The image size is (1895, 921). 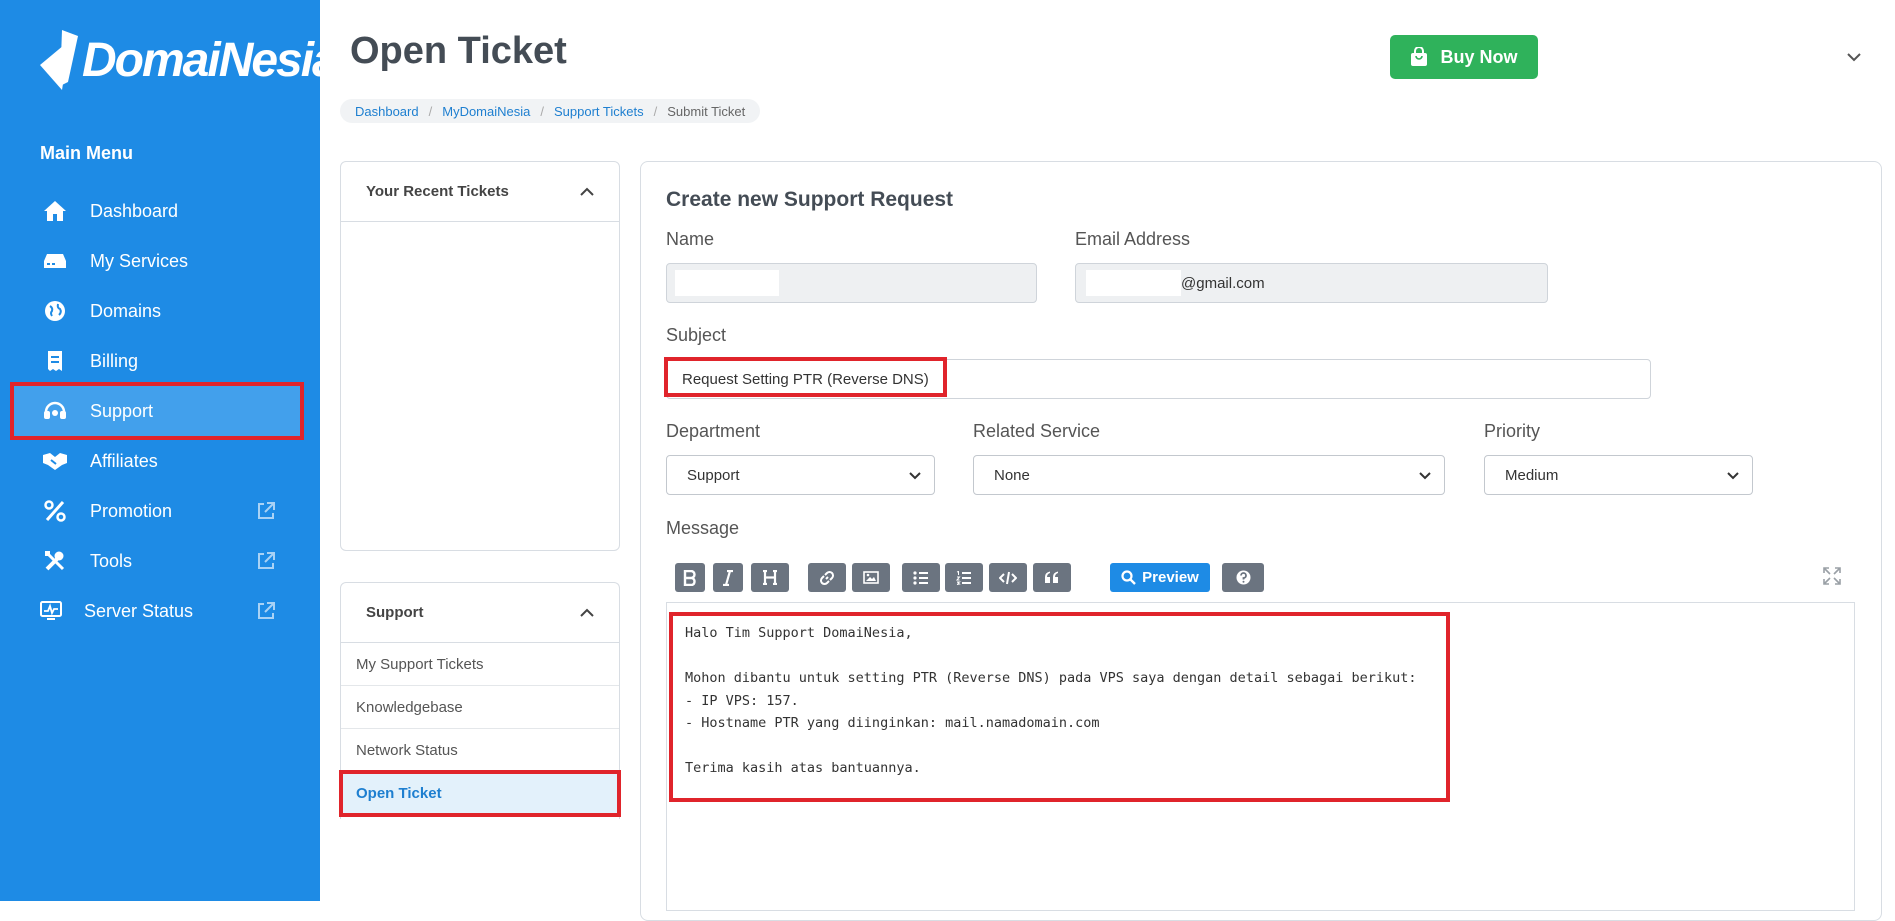 What do you see at coordinates (1479, 56) in the screenshot?
I see `buy-now-label: Buy Now` at bounding box center [1479, 56].